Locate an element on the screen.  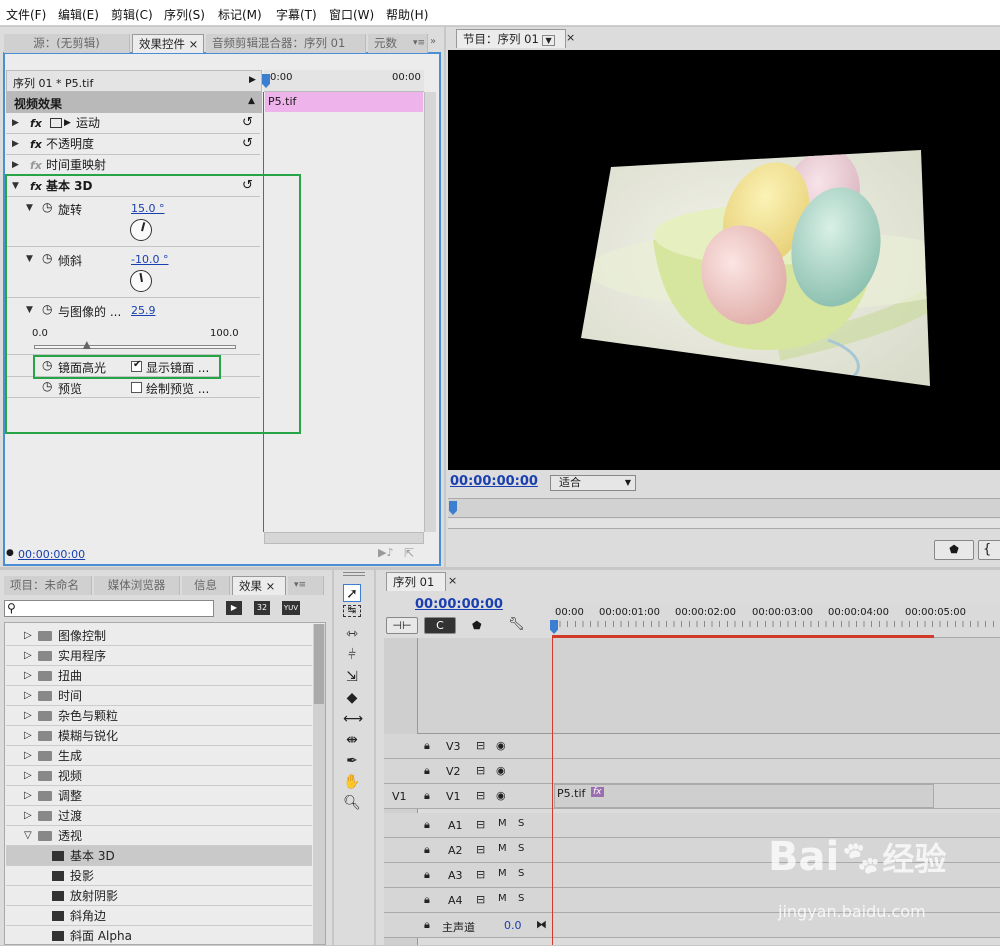
effects-folder-5: ▷ 模糊与锐化 is located at coordinates (159, 736).